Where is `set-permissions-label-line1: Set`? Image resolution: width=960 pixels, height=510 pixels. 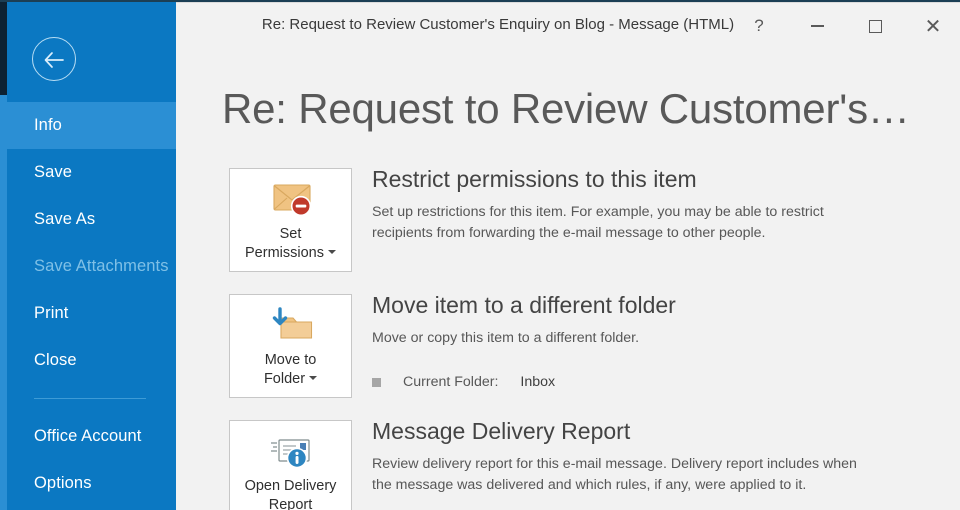 set-permissions-label-line1: Set is located at coordinates (290, 234).